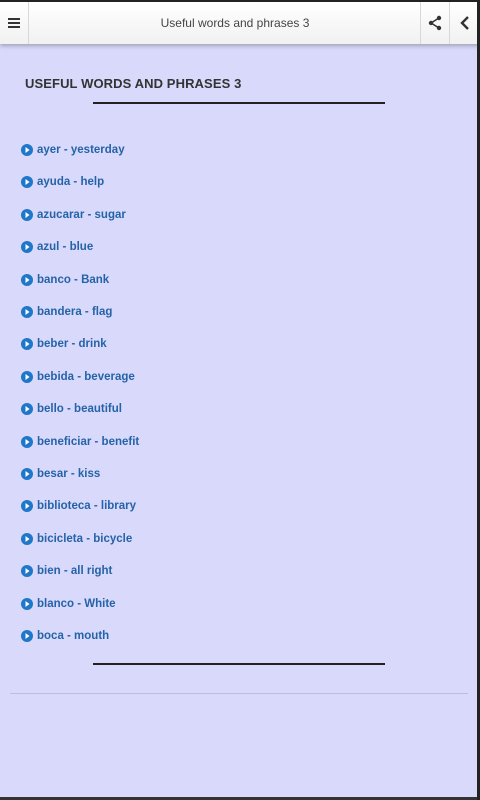 This screenshot has height=800, width=480. I want to click on share-button, so click(435, 23).